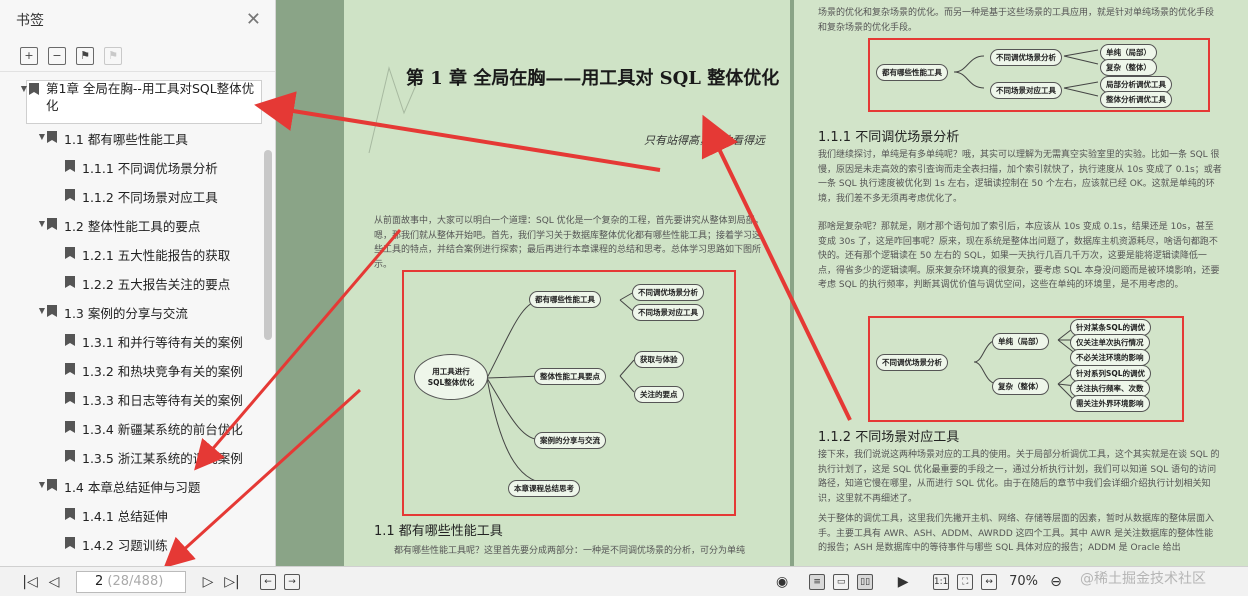  What do you see at coordinates (162, 342) in the screenshot?
I see `bookmark-label: 1.3.1 和并行等待有关的案例` at bounding box center [162, 342].